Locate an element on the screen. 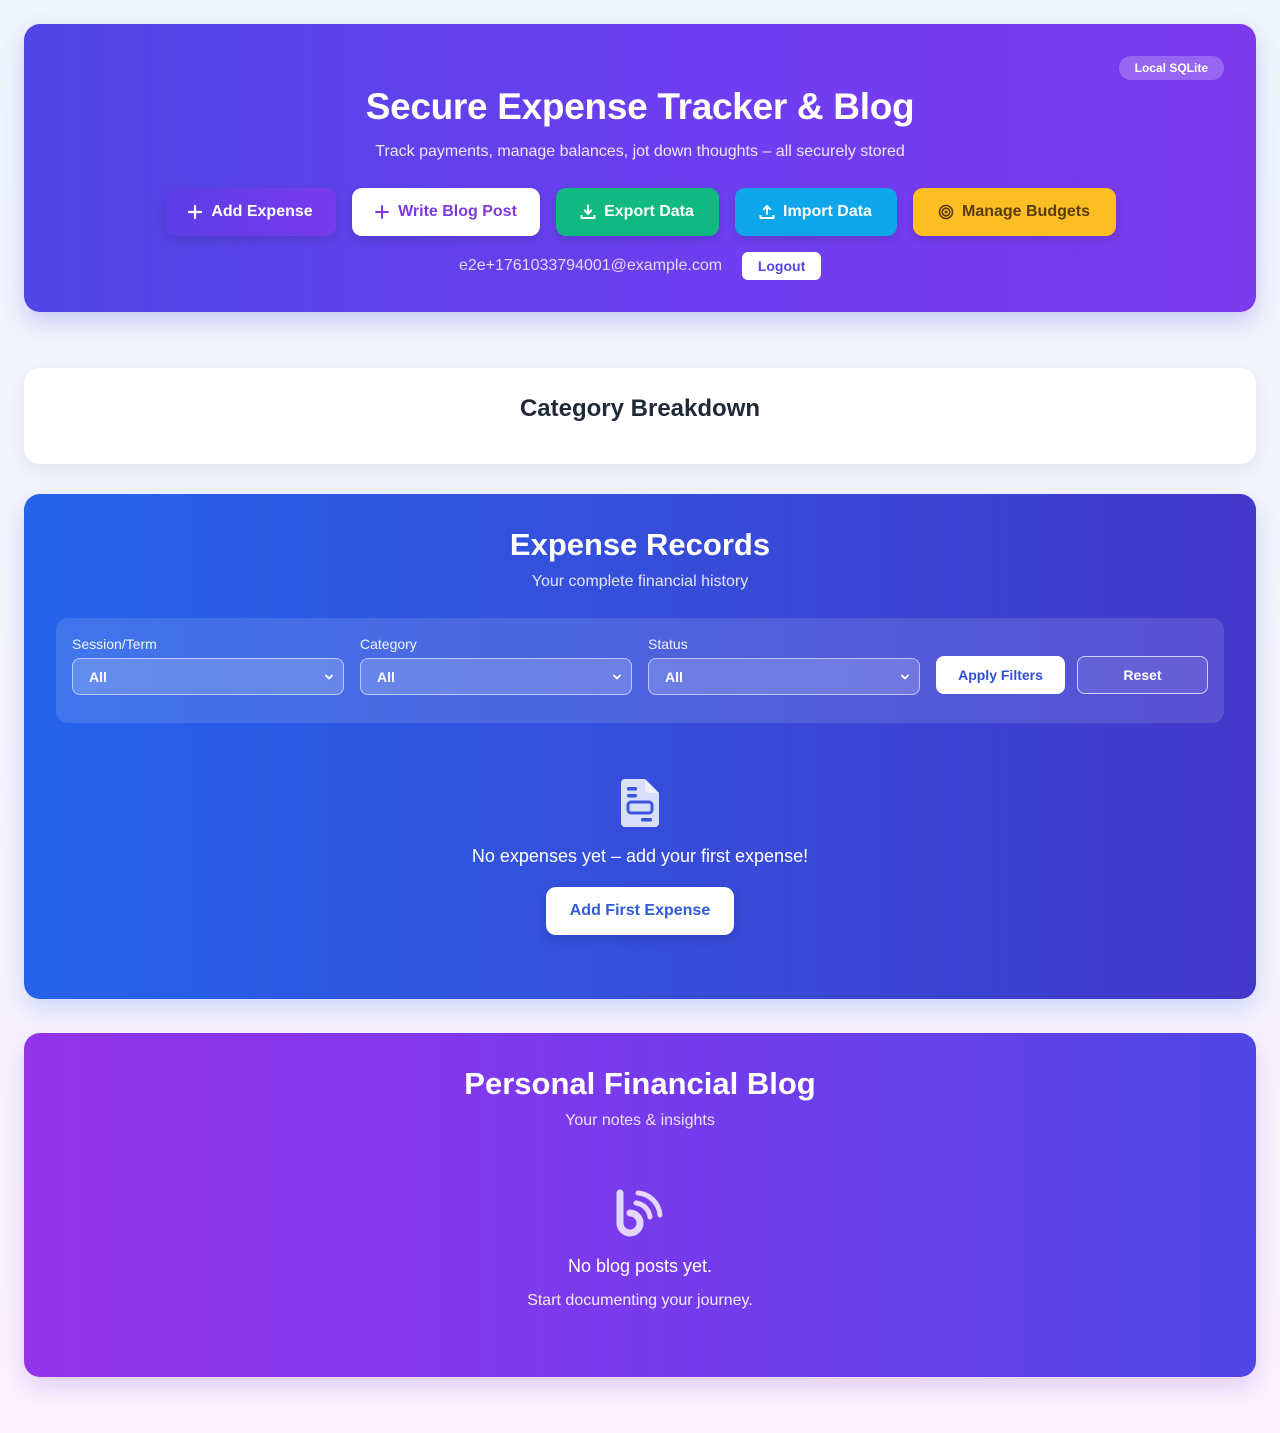  empty-blog-title: No blog posts yet. is located at coordinates (640, 1266).